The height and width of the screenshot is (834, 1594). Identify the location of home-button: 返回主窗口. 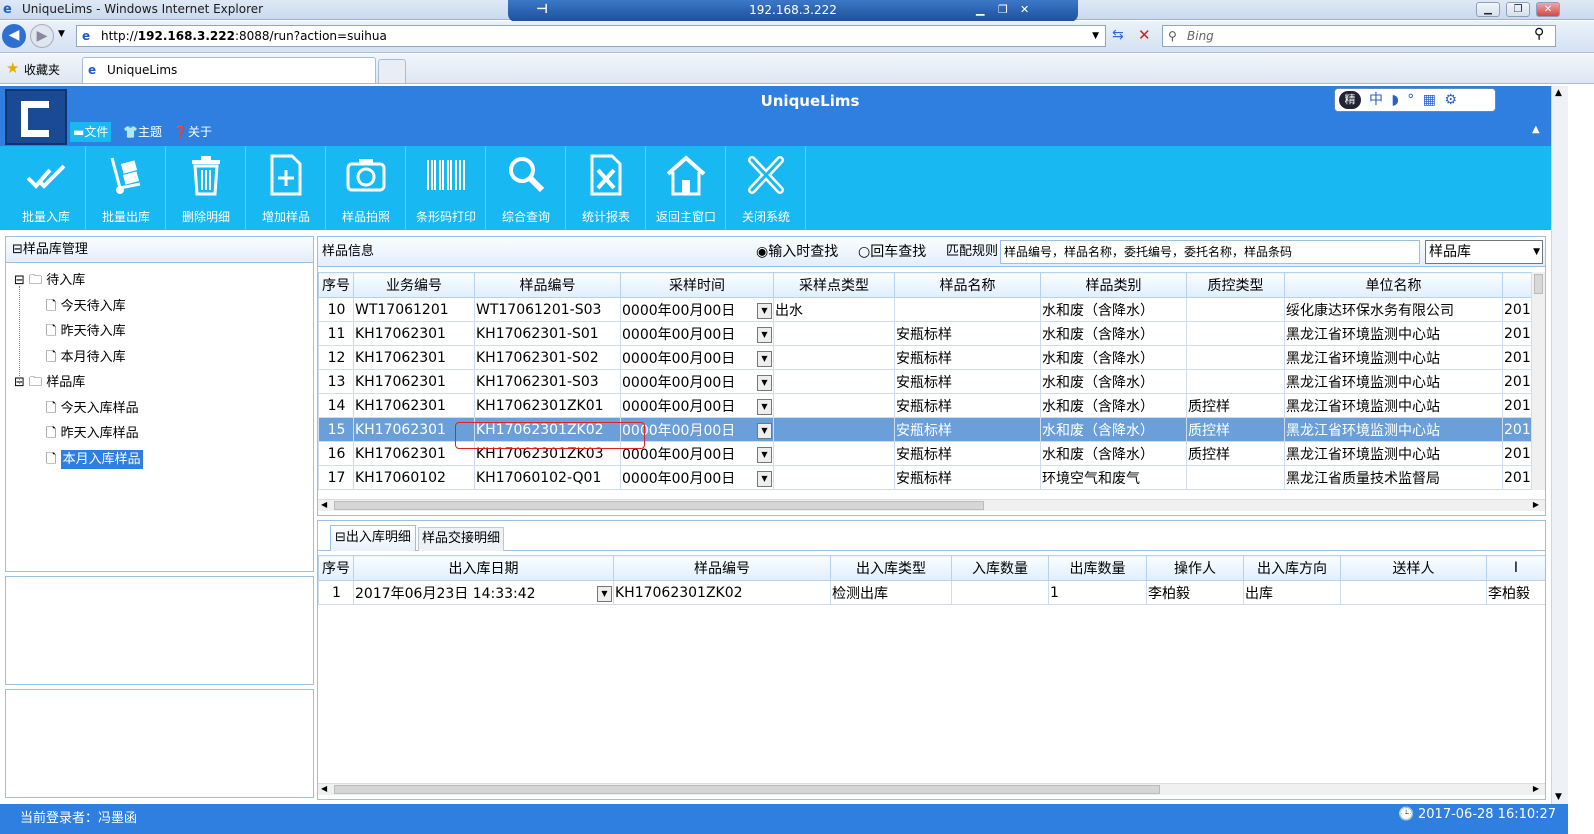
(686, 188).